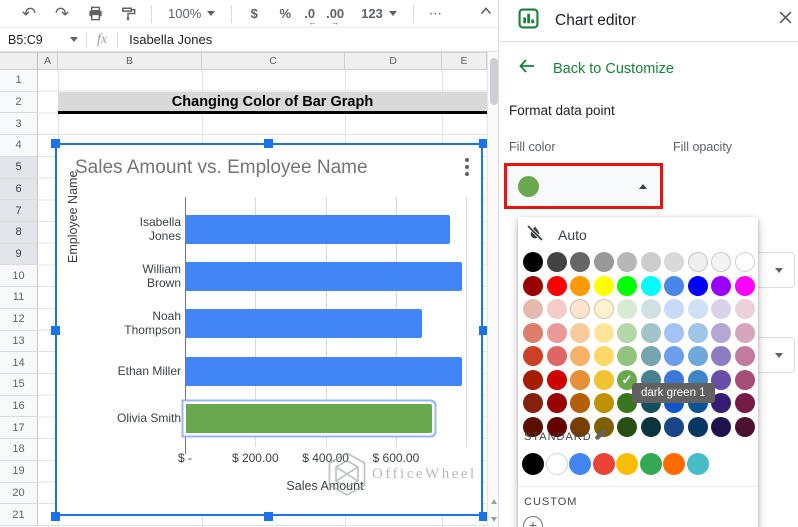 The height and width of the screenshot is (527, 798). What do you see at coordinates (467, 167) in the screenshot?
I see `chart-menu-button` at bounding box center [467, 167].